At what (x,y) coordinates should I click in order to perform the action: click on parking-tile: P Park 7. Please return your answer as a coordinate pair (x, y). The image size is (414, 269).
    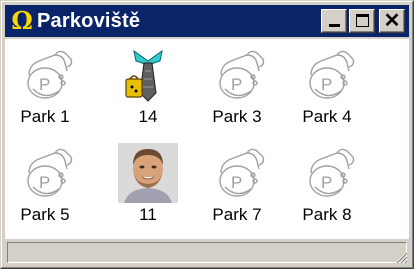
    Looking at the image, I should click on (237, 185).